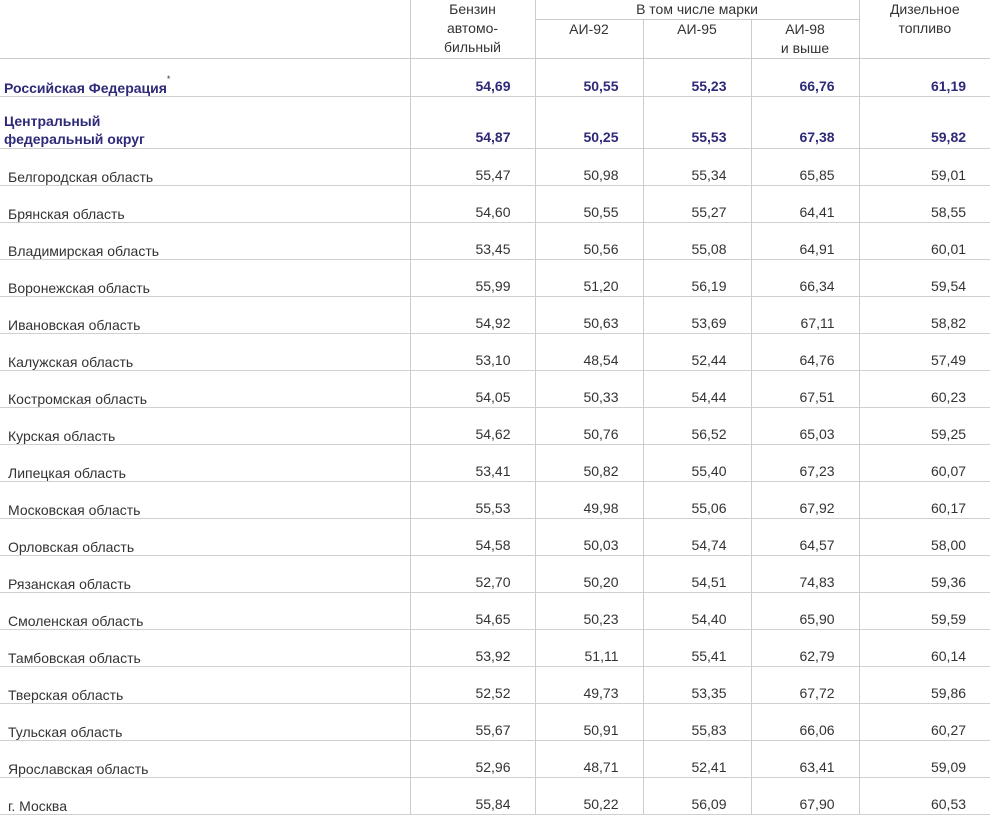 Image resolution: width=990 pixels, height=815 pixels. I want to click on footnote-mark: *, so click(168, 79).